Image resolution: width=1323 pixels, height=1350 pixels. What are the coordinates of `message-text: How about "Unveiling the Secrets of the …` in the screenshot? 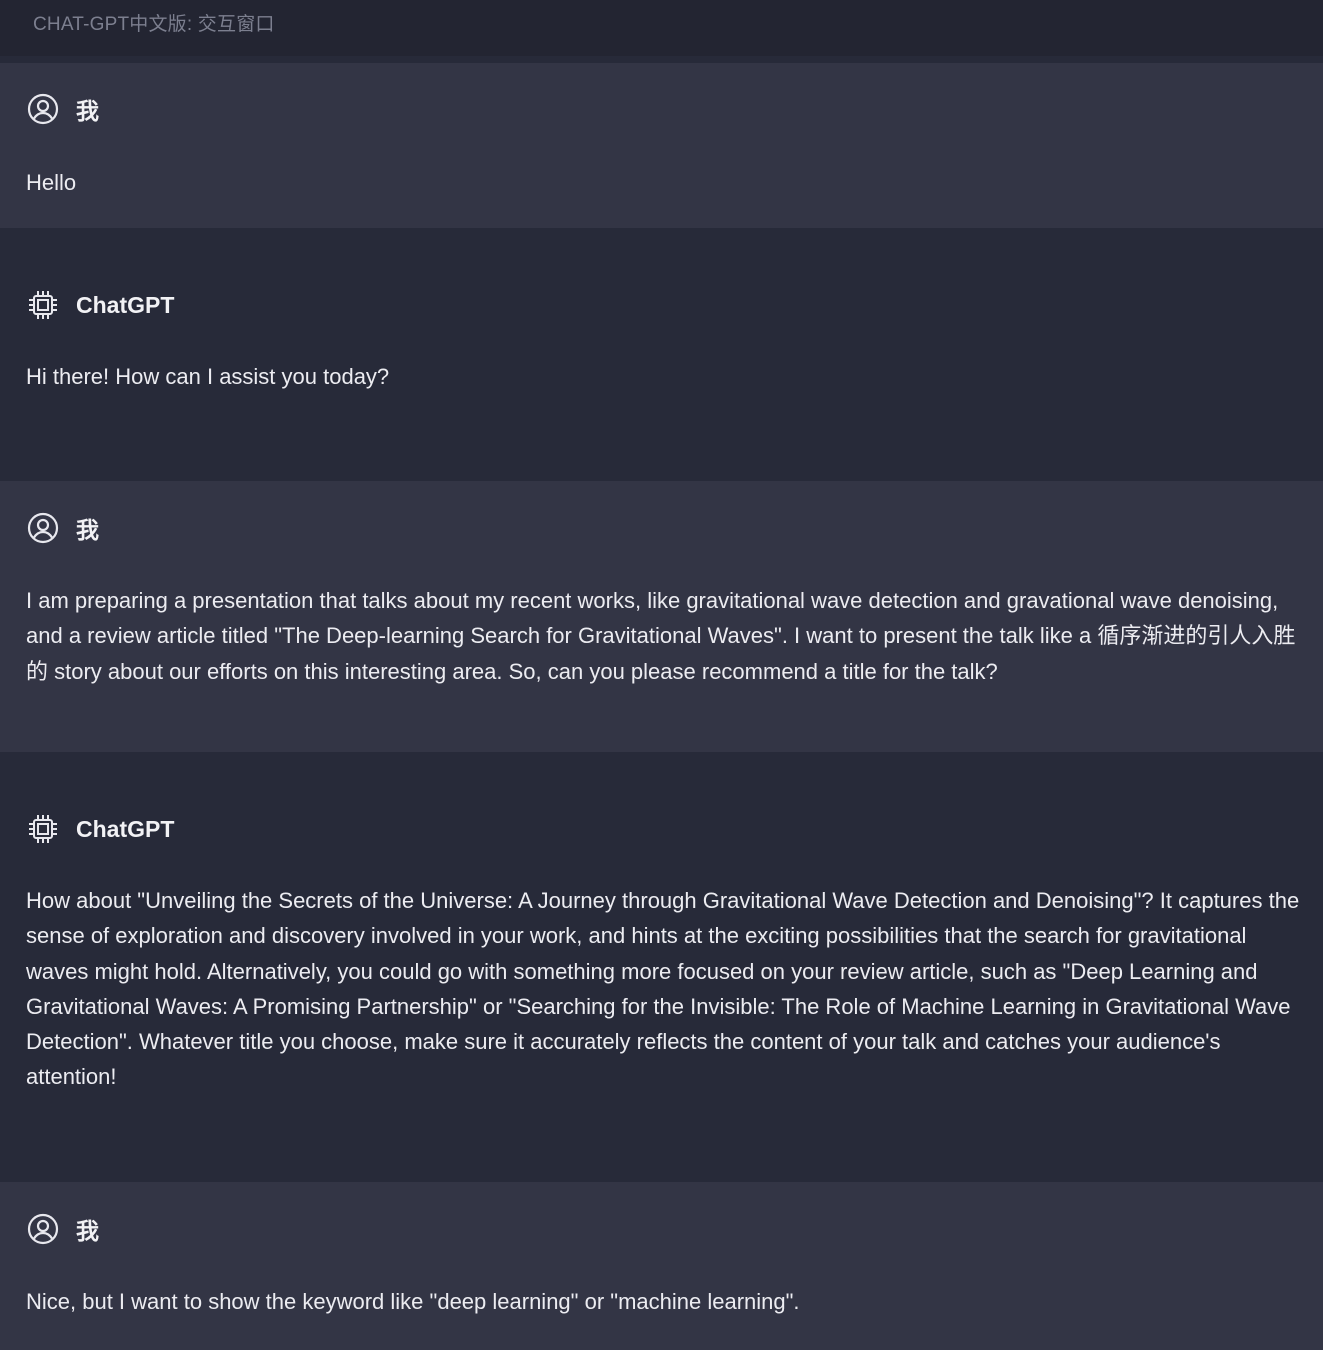 It's located at (663, 989).